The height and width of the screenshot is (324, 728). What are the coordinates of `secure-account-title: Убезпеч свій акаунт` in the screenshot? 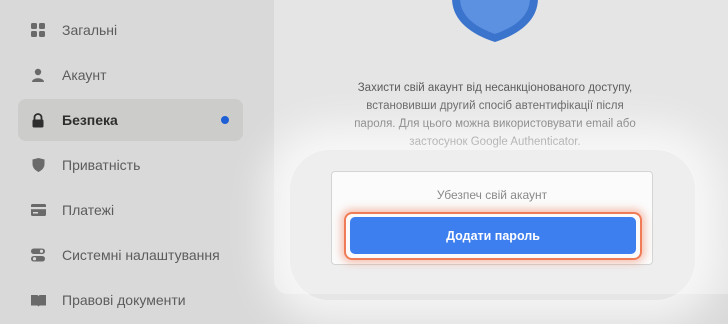 It's located at (492, 195).